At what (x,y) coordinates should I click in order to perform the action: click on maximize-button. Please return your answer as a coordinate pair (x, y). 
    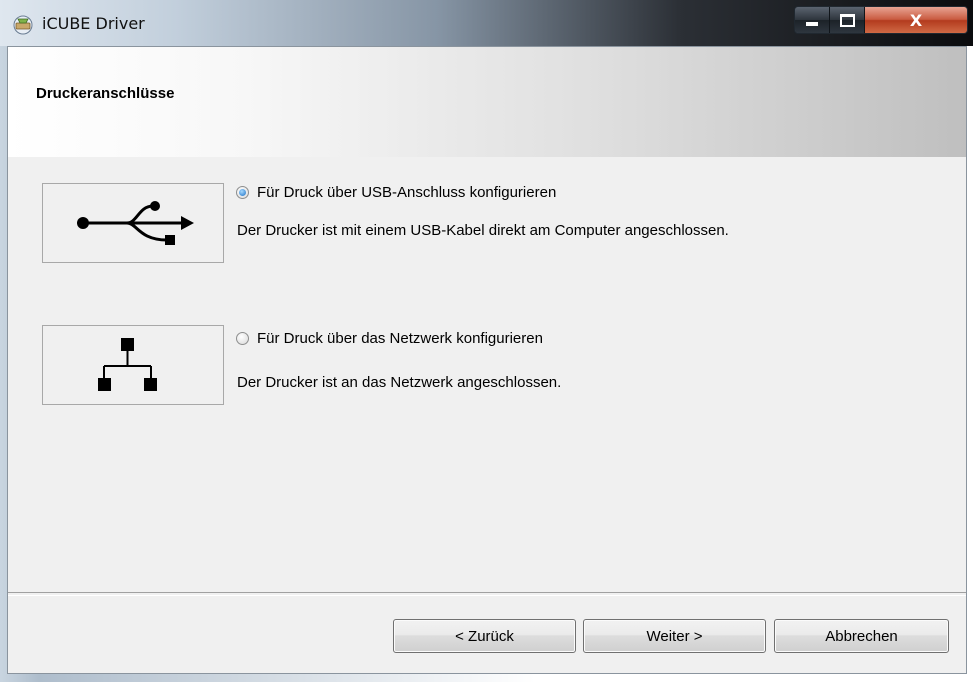
    Looking at the image, I should click on (847, 20).